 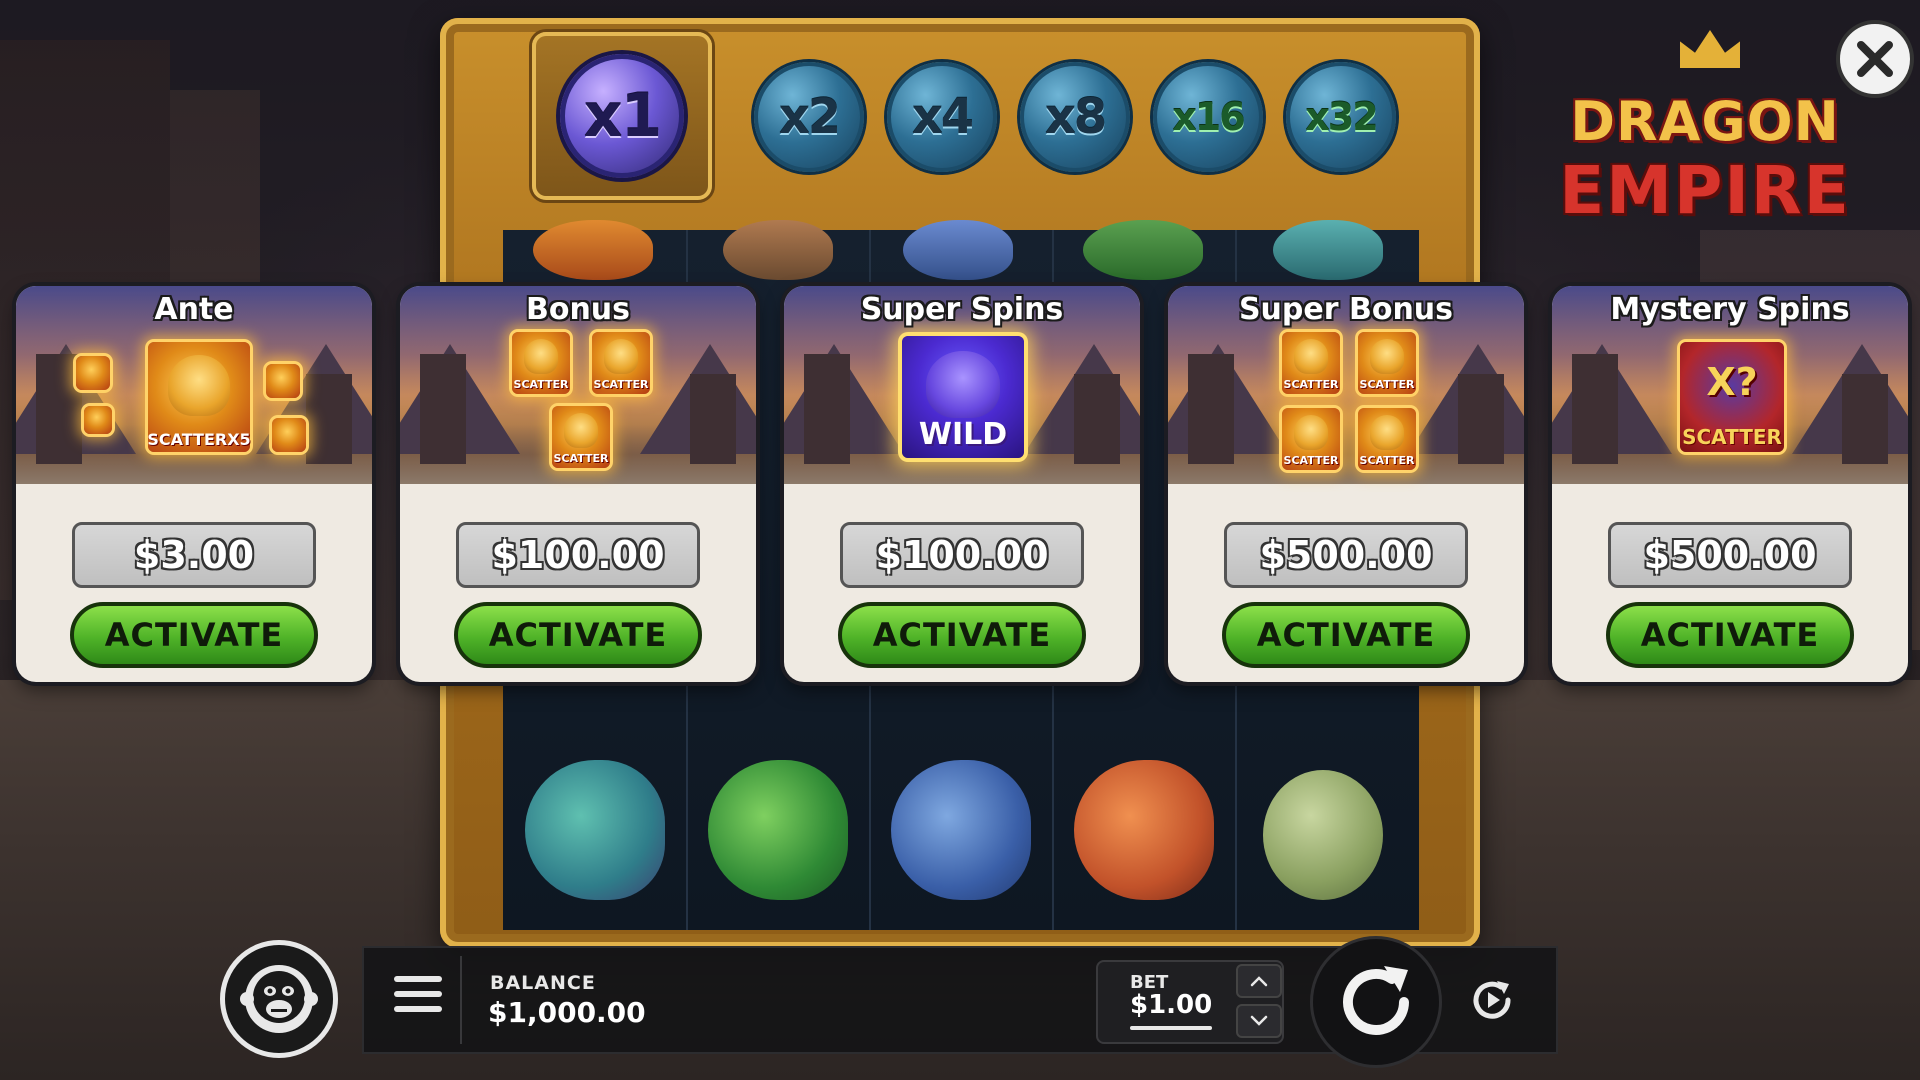 I want to click on refresh-arrow-icon, so click(x=1376, y=1000).